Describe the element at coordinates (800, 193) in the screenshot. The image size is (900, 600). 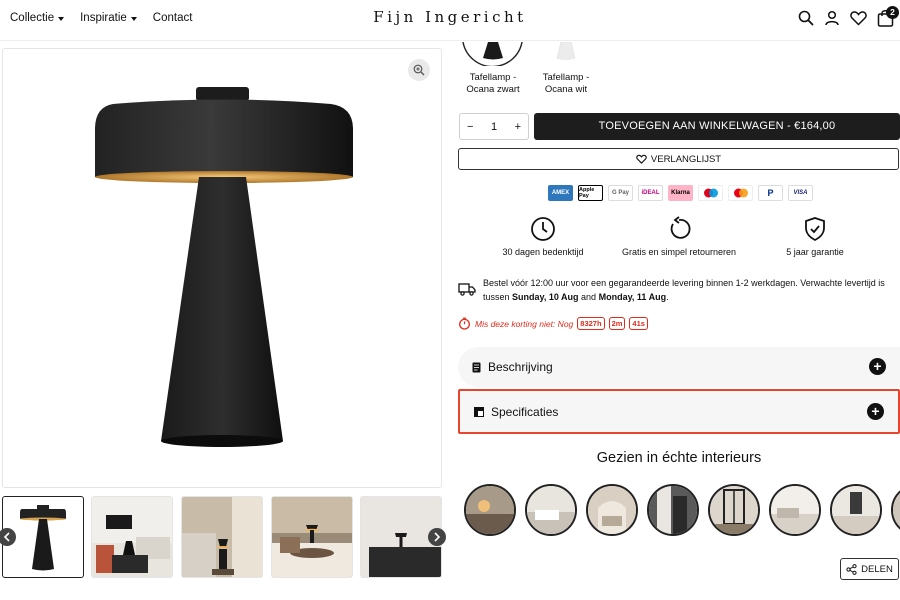
I see `visa-icon: VISA` at that location.